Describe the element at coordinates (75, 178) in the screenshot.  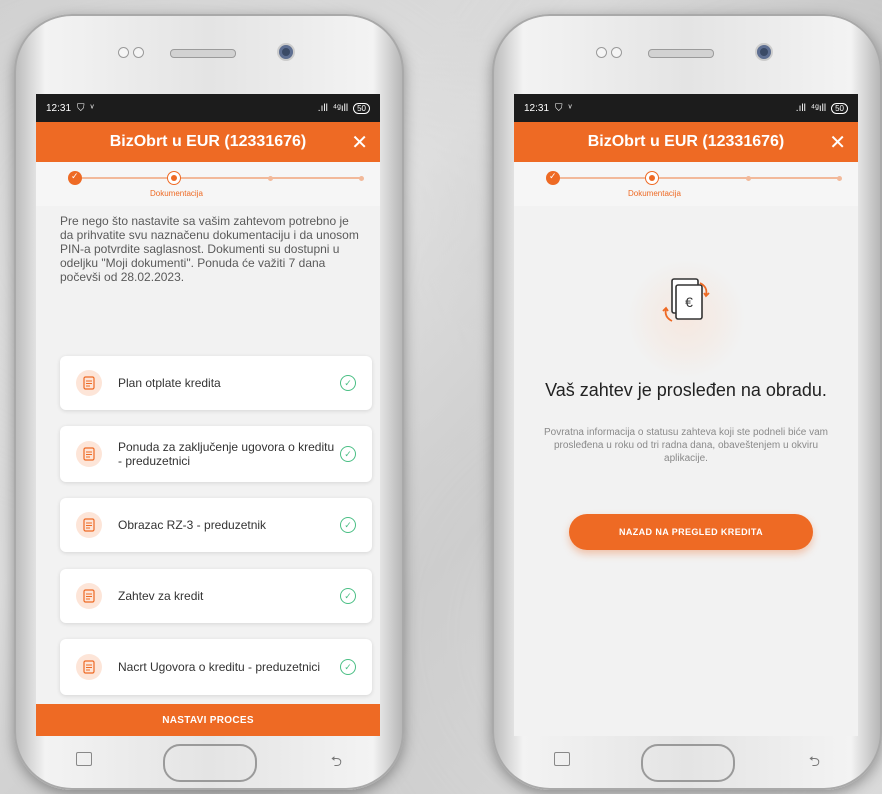
I see `step-completed-icon` at that location.